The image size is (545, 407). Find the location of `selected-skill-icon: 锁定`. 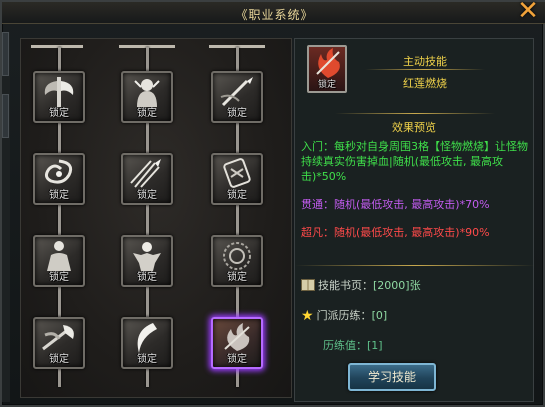

selected-skill-icon: 锁定 is located at coordinates (327, 69).